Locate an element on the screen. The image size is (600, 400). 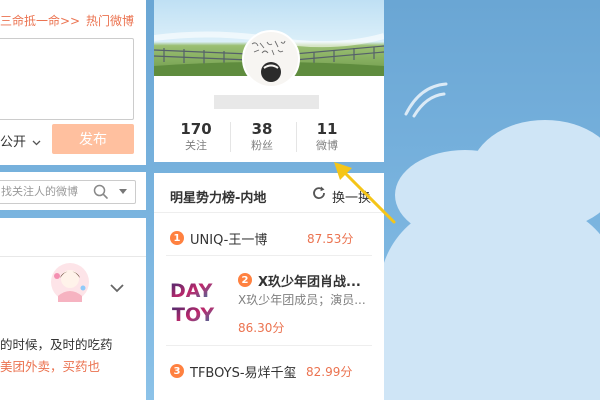
avatar is located at coordinates (70, 282).